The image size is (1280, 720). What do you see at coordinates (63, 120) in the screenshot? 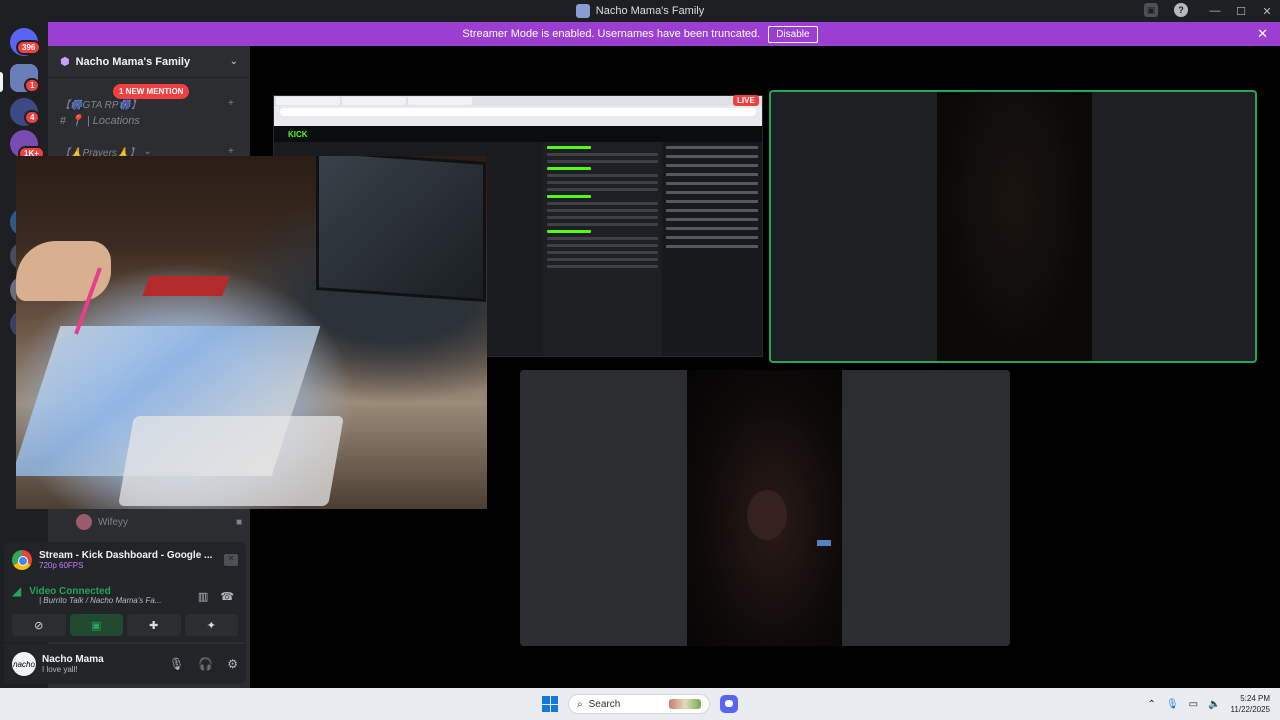
I see `hash-icon: #` at bounding box center [63, 120].